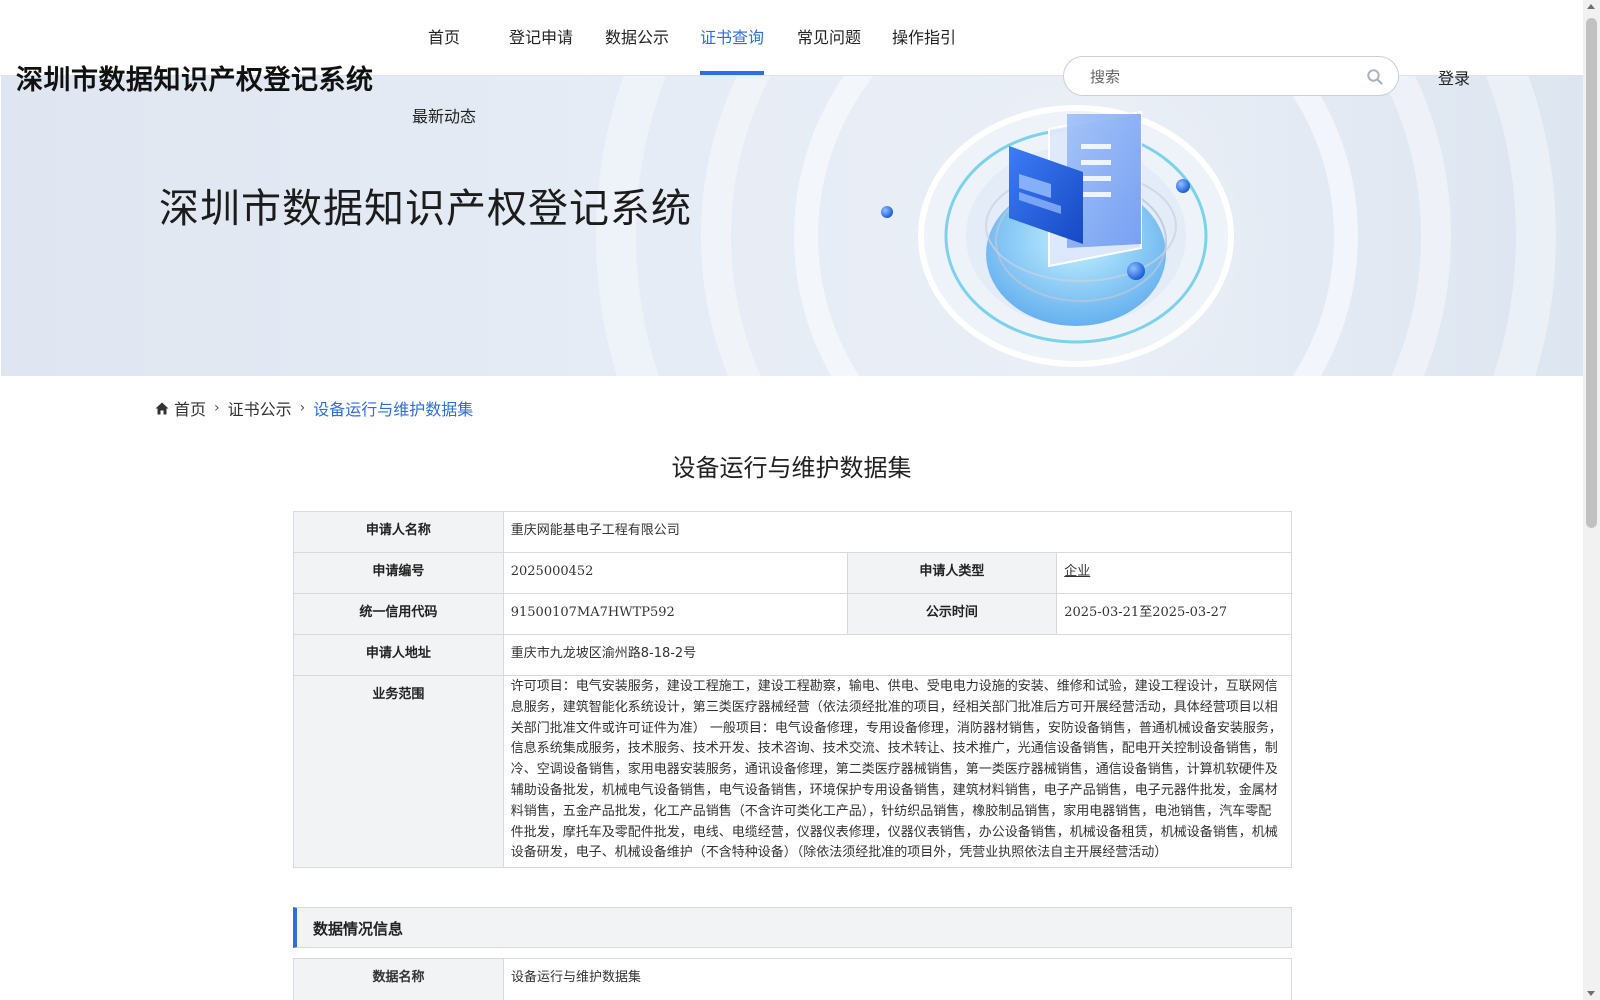  What do you see at coordinates (1591, 6) in the screenshot?
I see `scroll-up-arrow-icon` at bounding box center [1591, 6].